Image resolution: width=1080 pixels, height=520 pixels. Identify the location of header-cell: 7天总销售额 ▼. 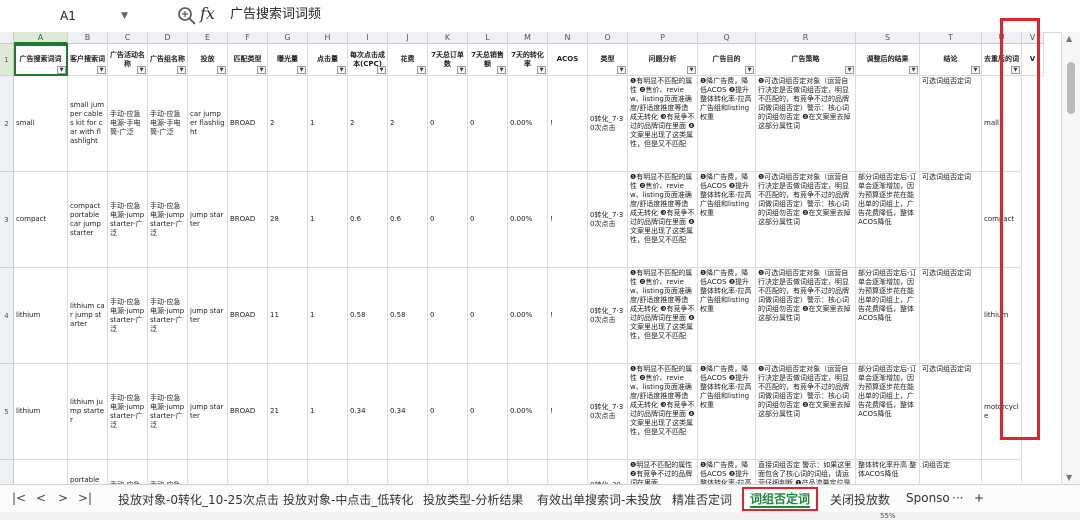
(488, 60).